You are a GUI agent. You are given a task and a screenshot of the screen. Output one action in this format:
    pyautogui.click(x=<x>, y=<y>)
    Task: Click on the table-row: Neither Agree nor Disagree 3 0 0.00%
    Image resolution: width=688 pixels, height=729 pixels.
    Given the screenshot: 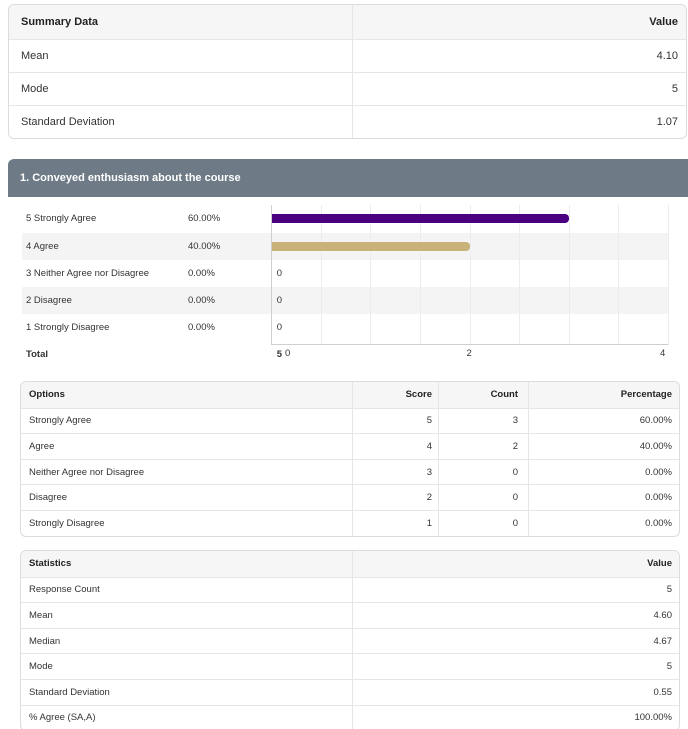 What is the action you would take?
    pyautogui.click(x=350, y=471)
    